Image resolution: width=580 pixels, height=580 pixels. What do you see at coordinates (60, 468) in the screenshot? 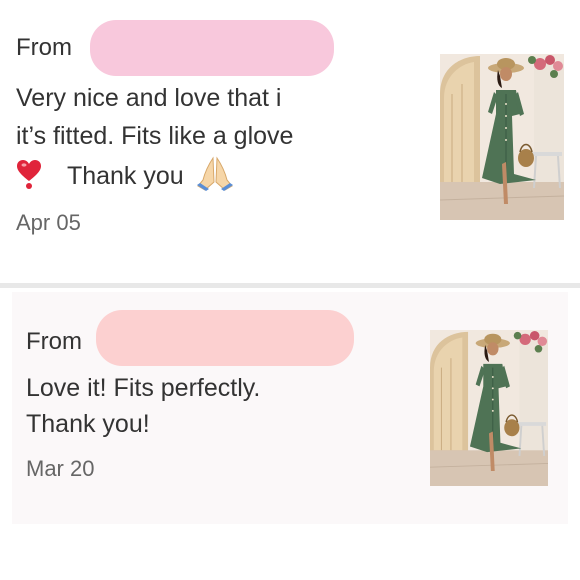
I see `review-date: Mar 20` at bounding box center [60, 468].